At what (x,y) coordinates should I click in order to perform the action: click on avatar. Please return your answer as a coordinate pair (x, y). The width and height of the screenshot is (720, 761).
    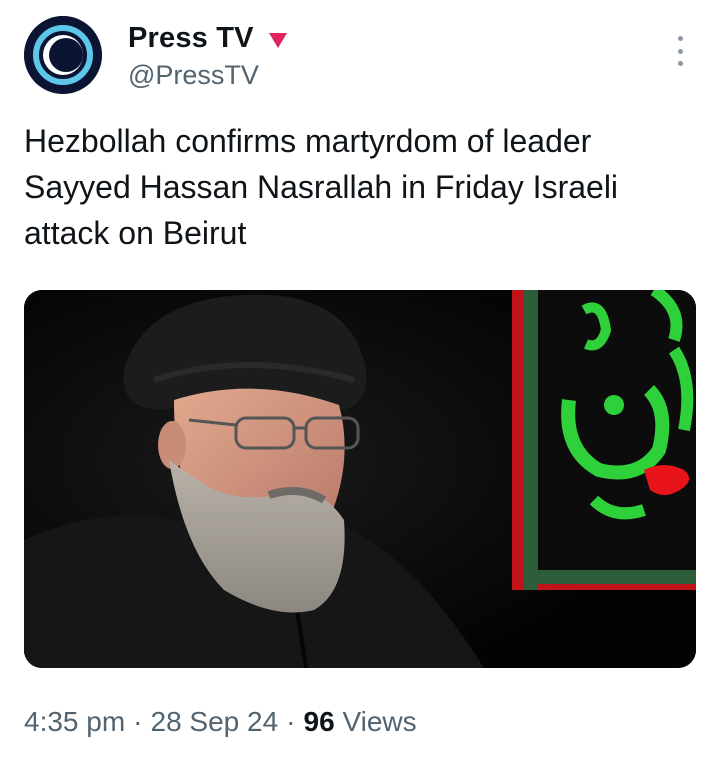
    Looking at the image, I should click on (63, 55).